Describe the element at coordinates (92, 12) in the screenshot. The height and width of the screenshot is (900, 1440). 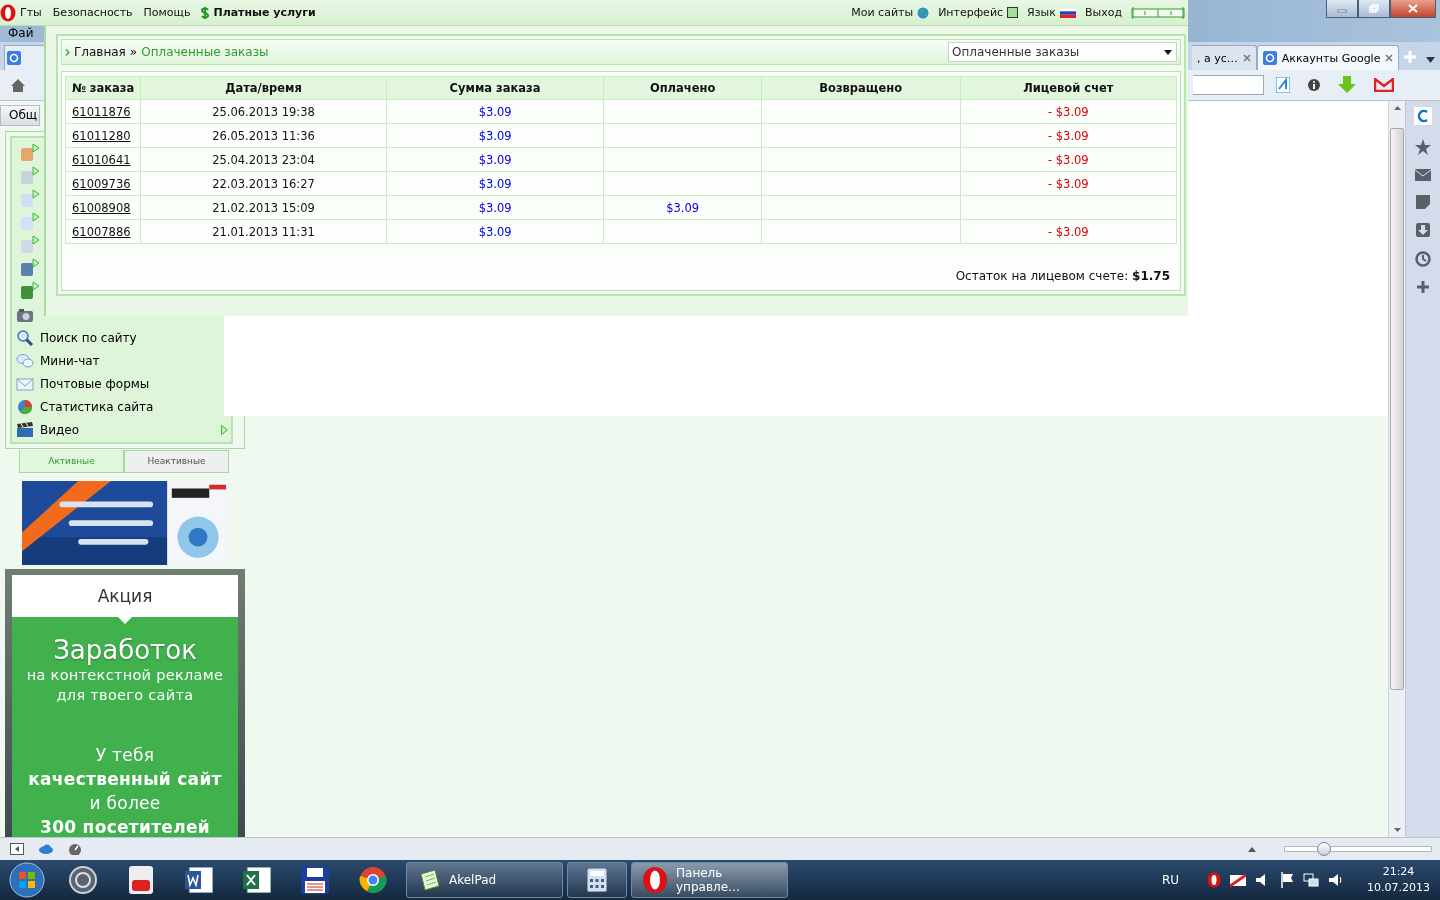
I see `menu-item: Безопасность` at that location.